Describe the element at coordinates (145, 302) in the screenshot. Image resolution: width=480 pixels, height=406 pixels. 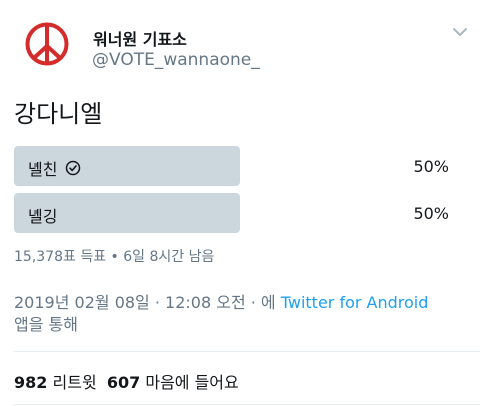
I see `timestamp-date: 2019년 02월 08일 · 12:08 오전 · 에` at that location.